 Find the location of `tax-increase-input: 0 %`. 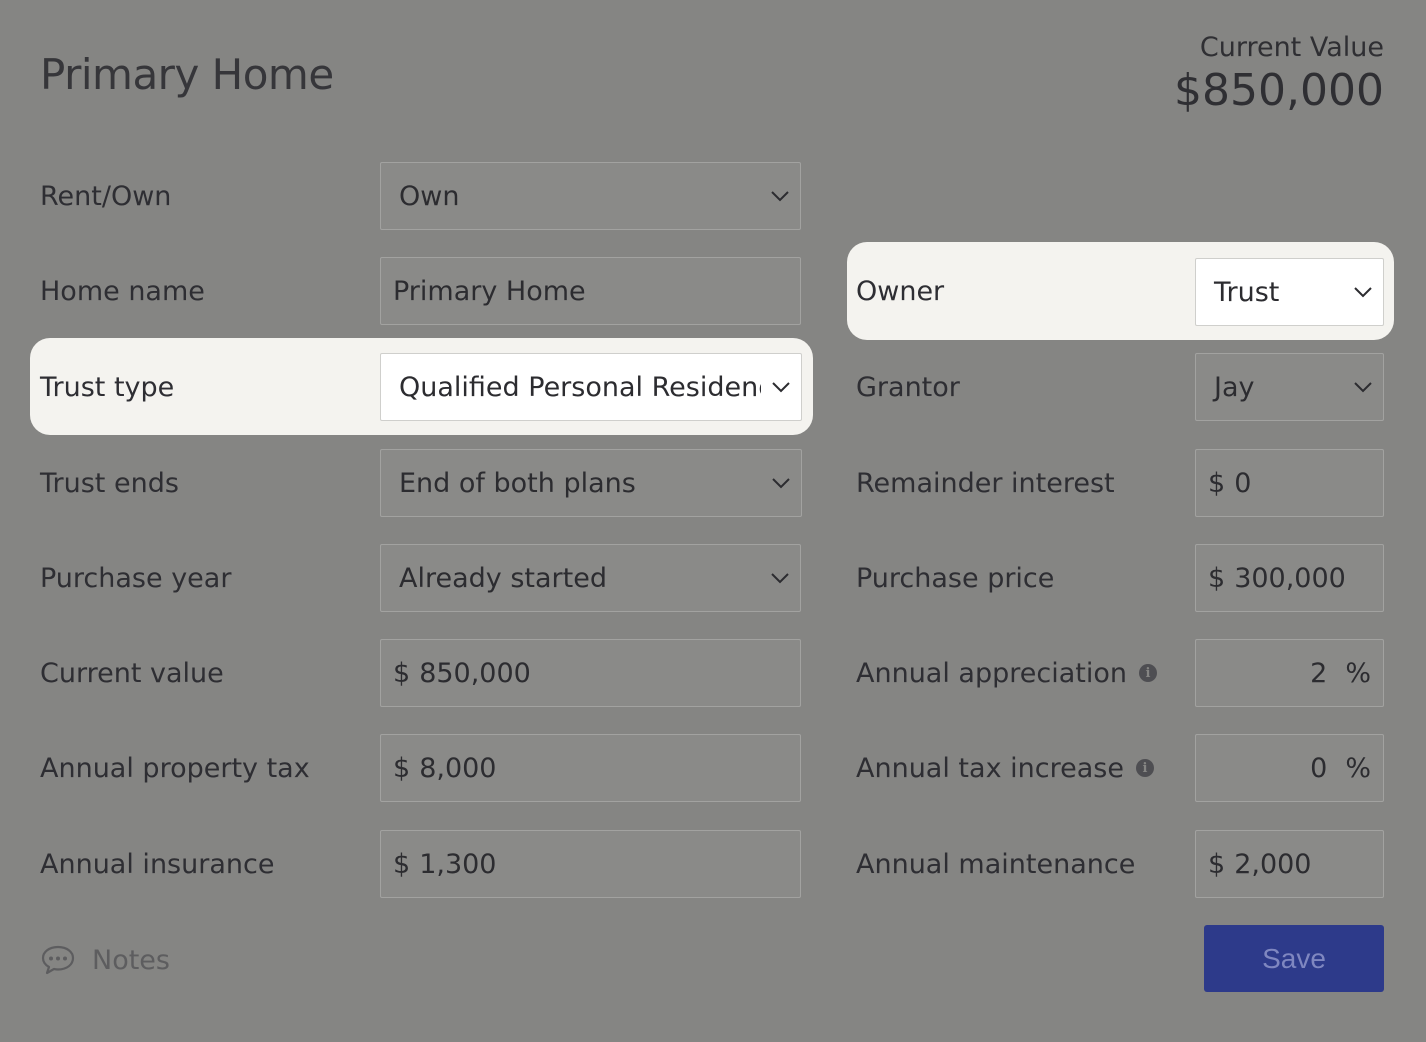

tax-increase-input: 0 % is located at coordinates (1289, 768).